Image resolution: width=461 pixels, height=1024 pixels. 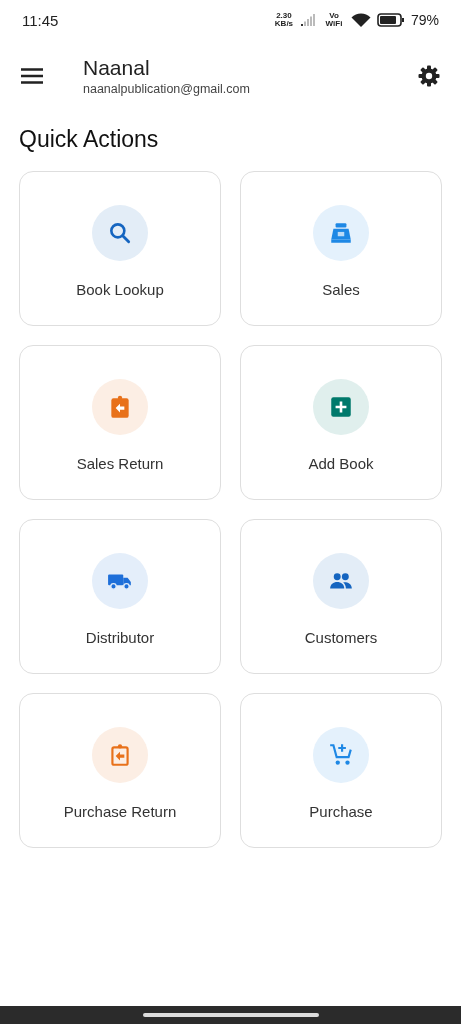 I want to click on settings-button, so click(x=429, y=76).